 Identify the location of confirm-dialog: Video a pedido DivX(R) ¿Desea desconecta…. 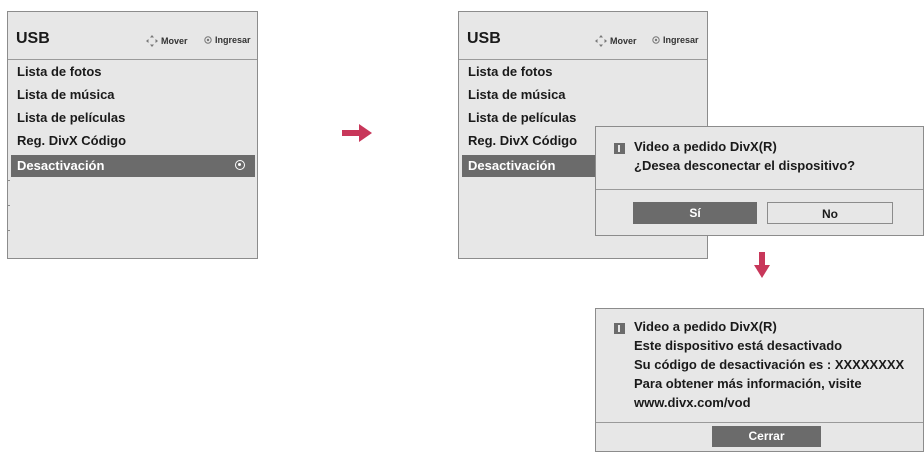
(759, 181).